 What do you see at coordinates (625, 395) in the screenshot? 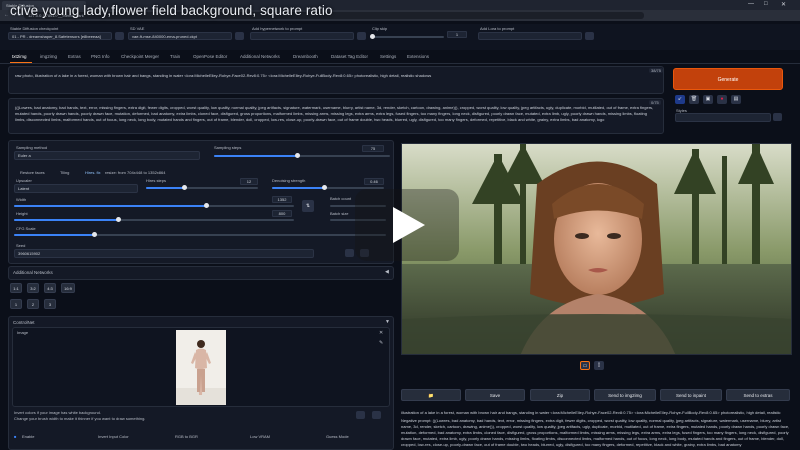
I see `send-to-img2img-button: Send to img2img` at bounding box center [625, 395].